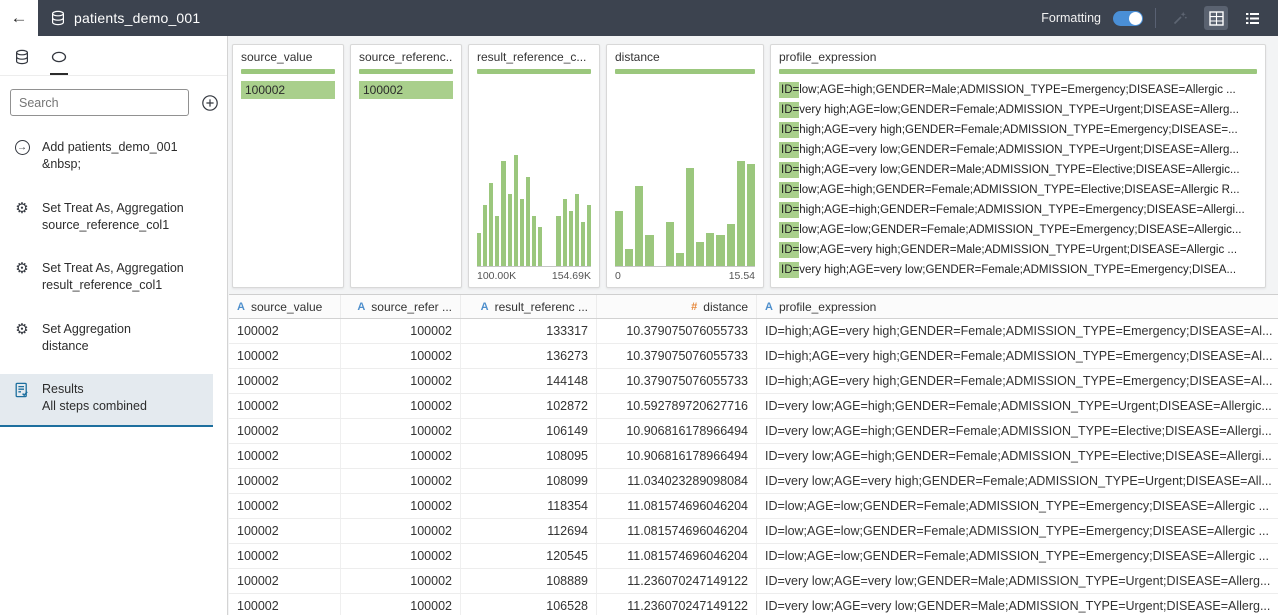 The height and width of the screenshot is (615, 1278). I want to click on back-button: ←, so click(19, 18).